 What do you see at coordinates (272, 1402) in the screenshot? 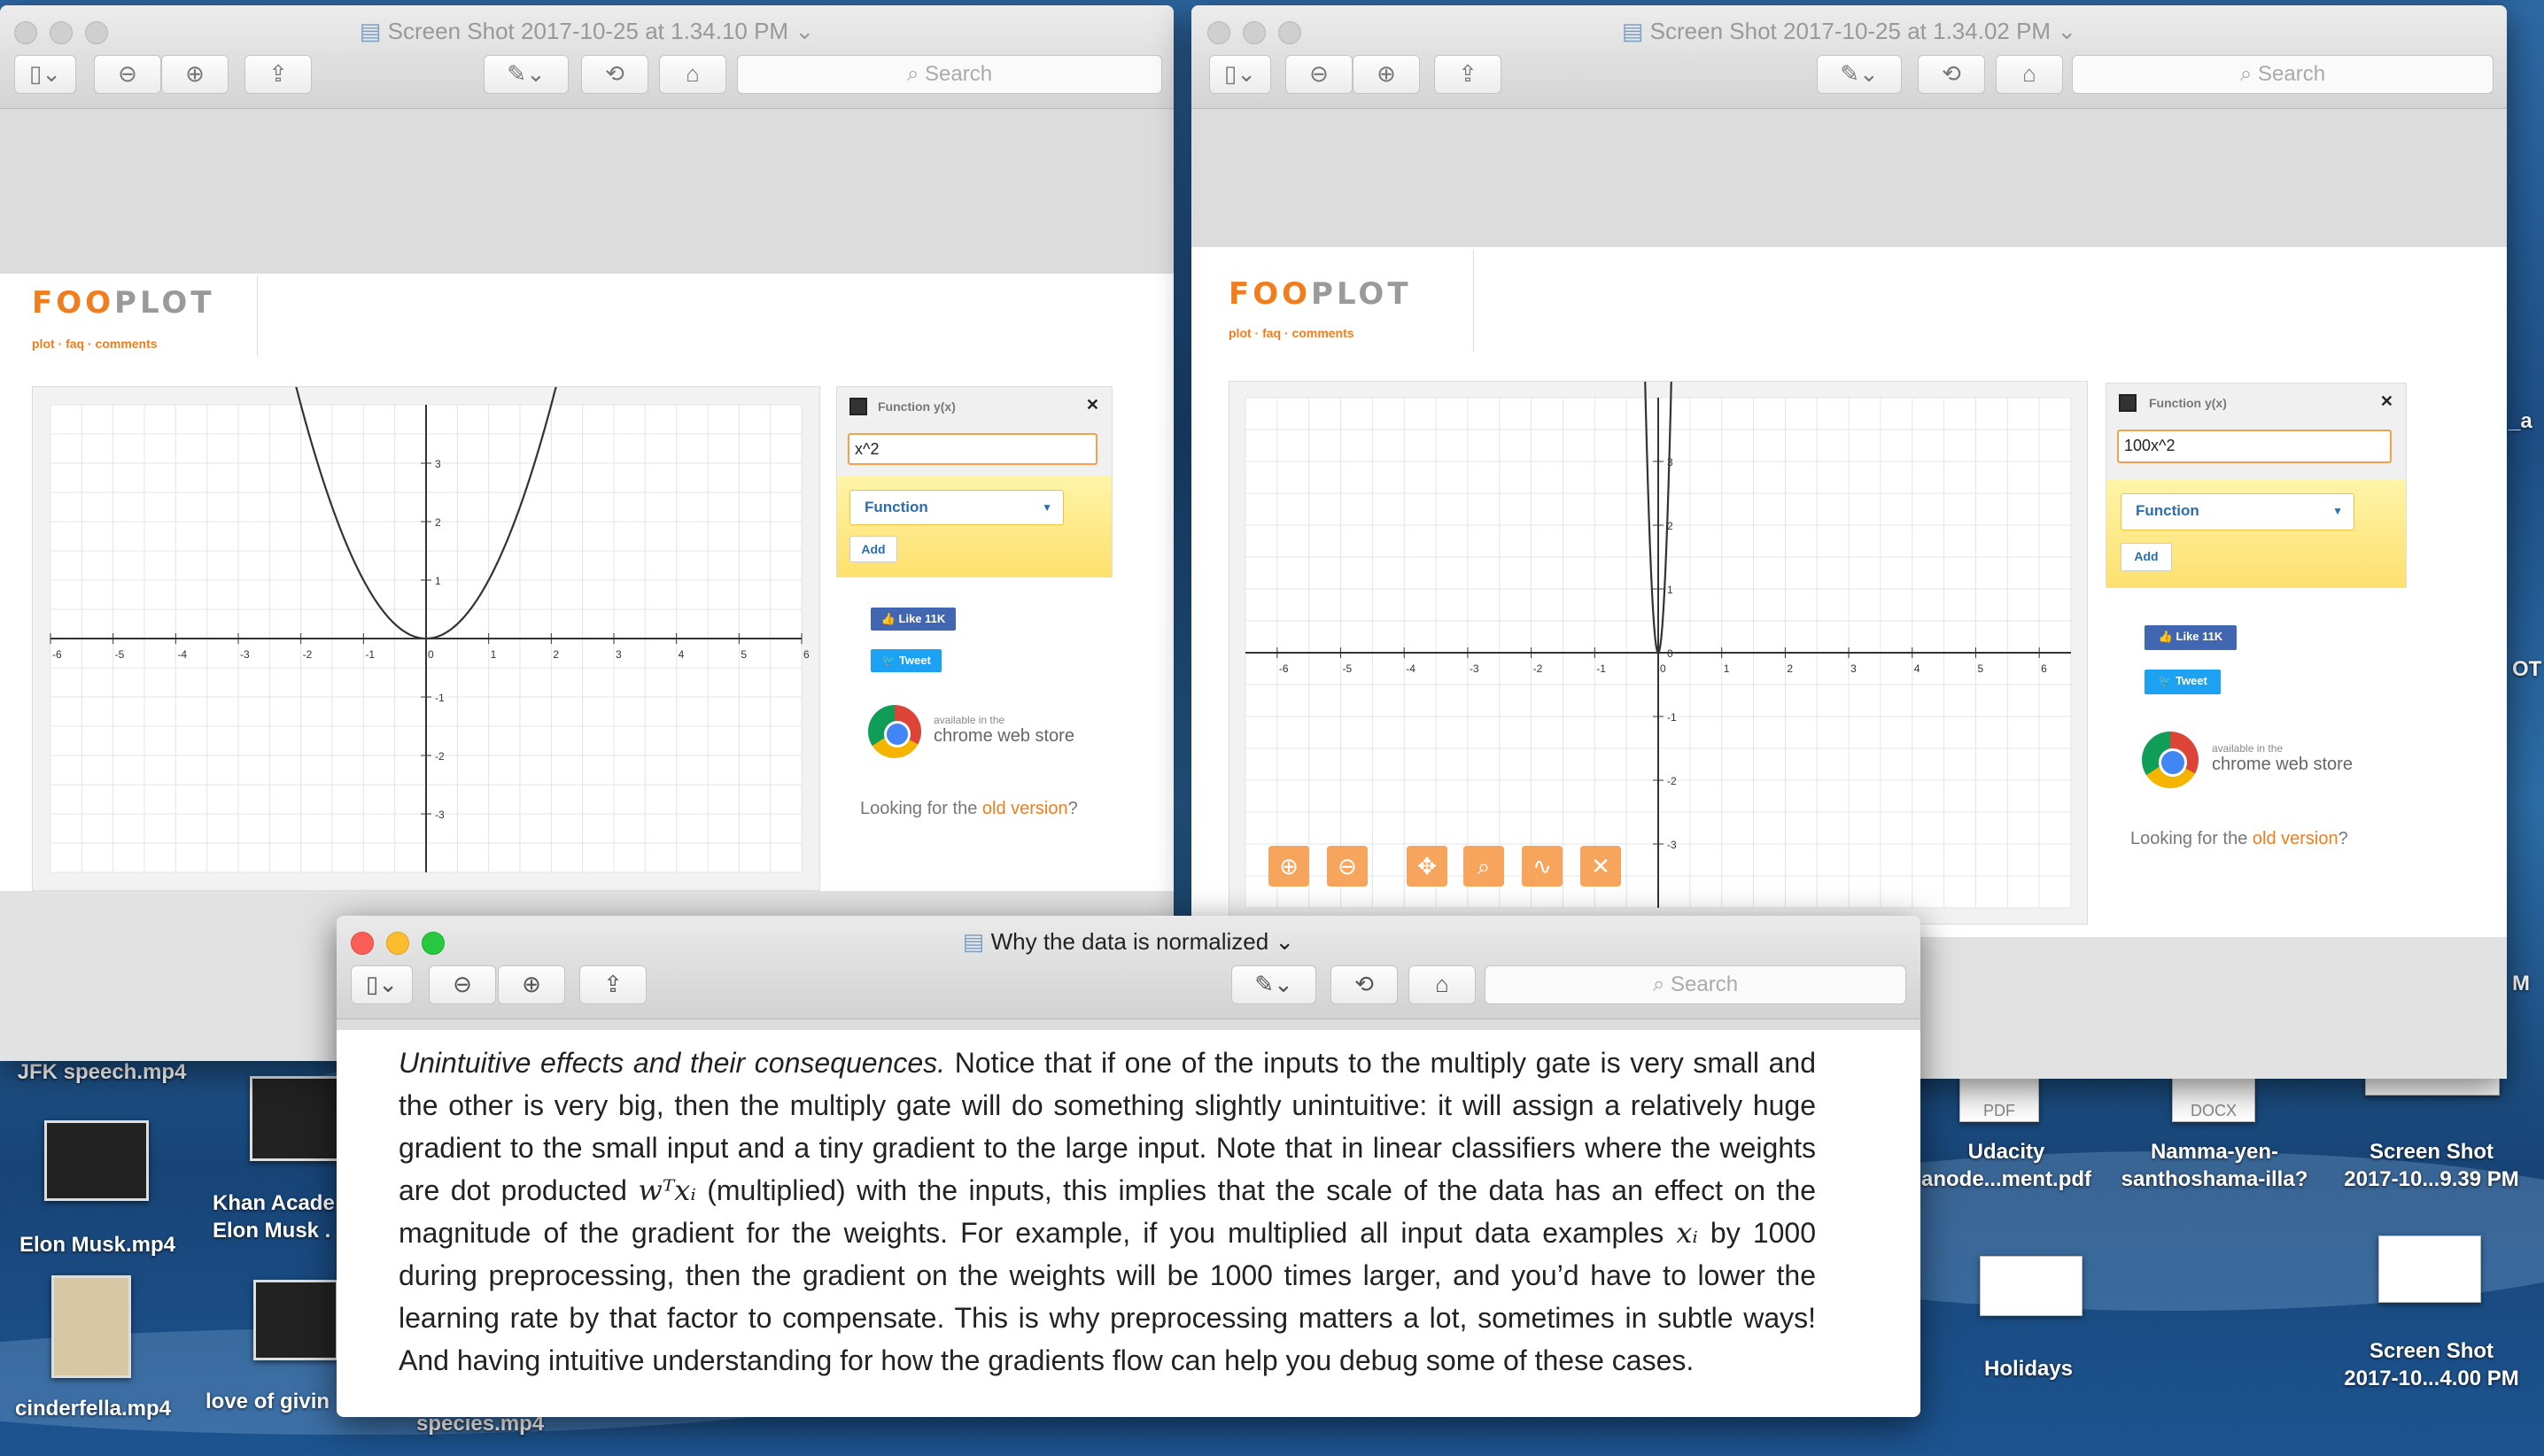
I see `desktop-file-love-of-giving: love of givin` at bounding box center [272, 1402].